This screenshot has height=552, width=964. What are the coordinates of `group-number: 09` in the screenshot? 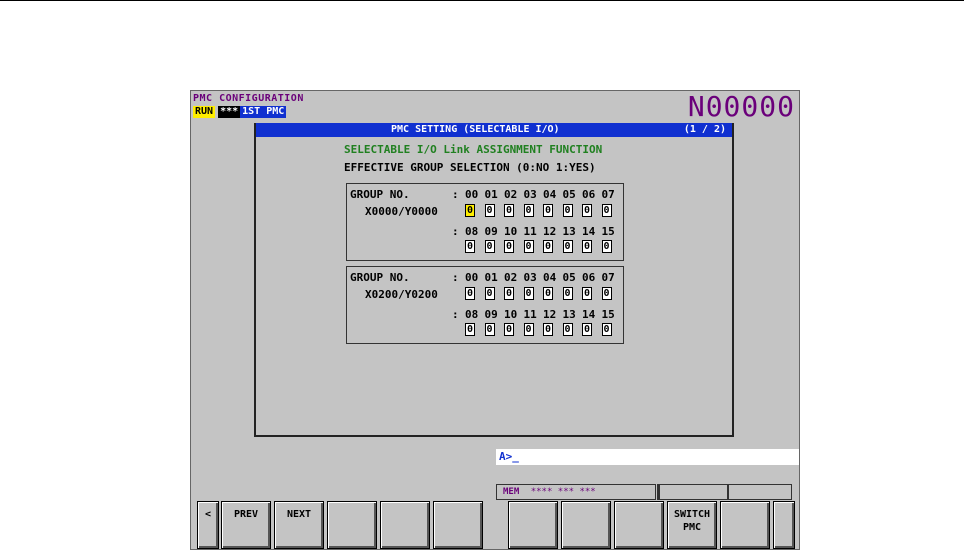 It's located at (491, 314).